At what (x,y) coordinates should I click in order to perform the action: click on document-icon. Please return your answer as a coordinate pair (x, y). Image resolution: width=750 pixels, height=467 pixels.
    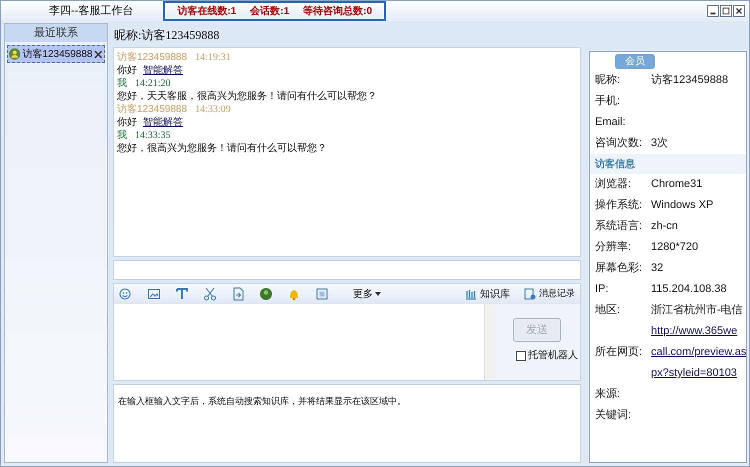
    Looking at the image, I should click on (530, 294).